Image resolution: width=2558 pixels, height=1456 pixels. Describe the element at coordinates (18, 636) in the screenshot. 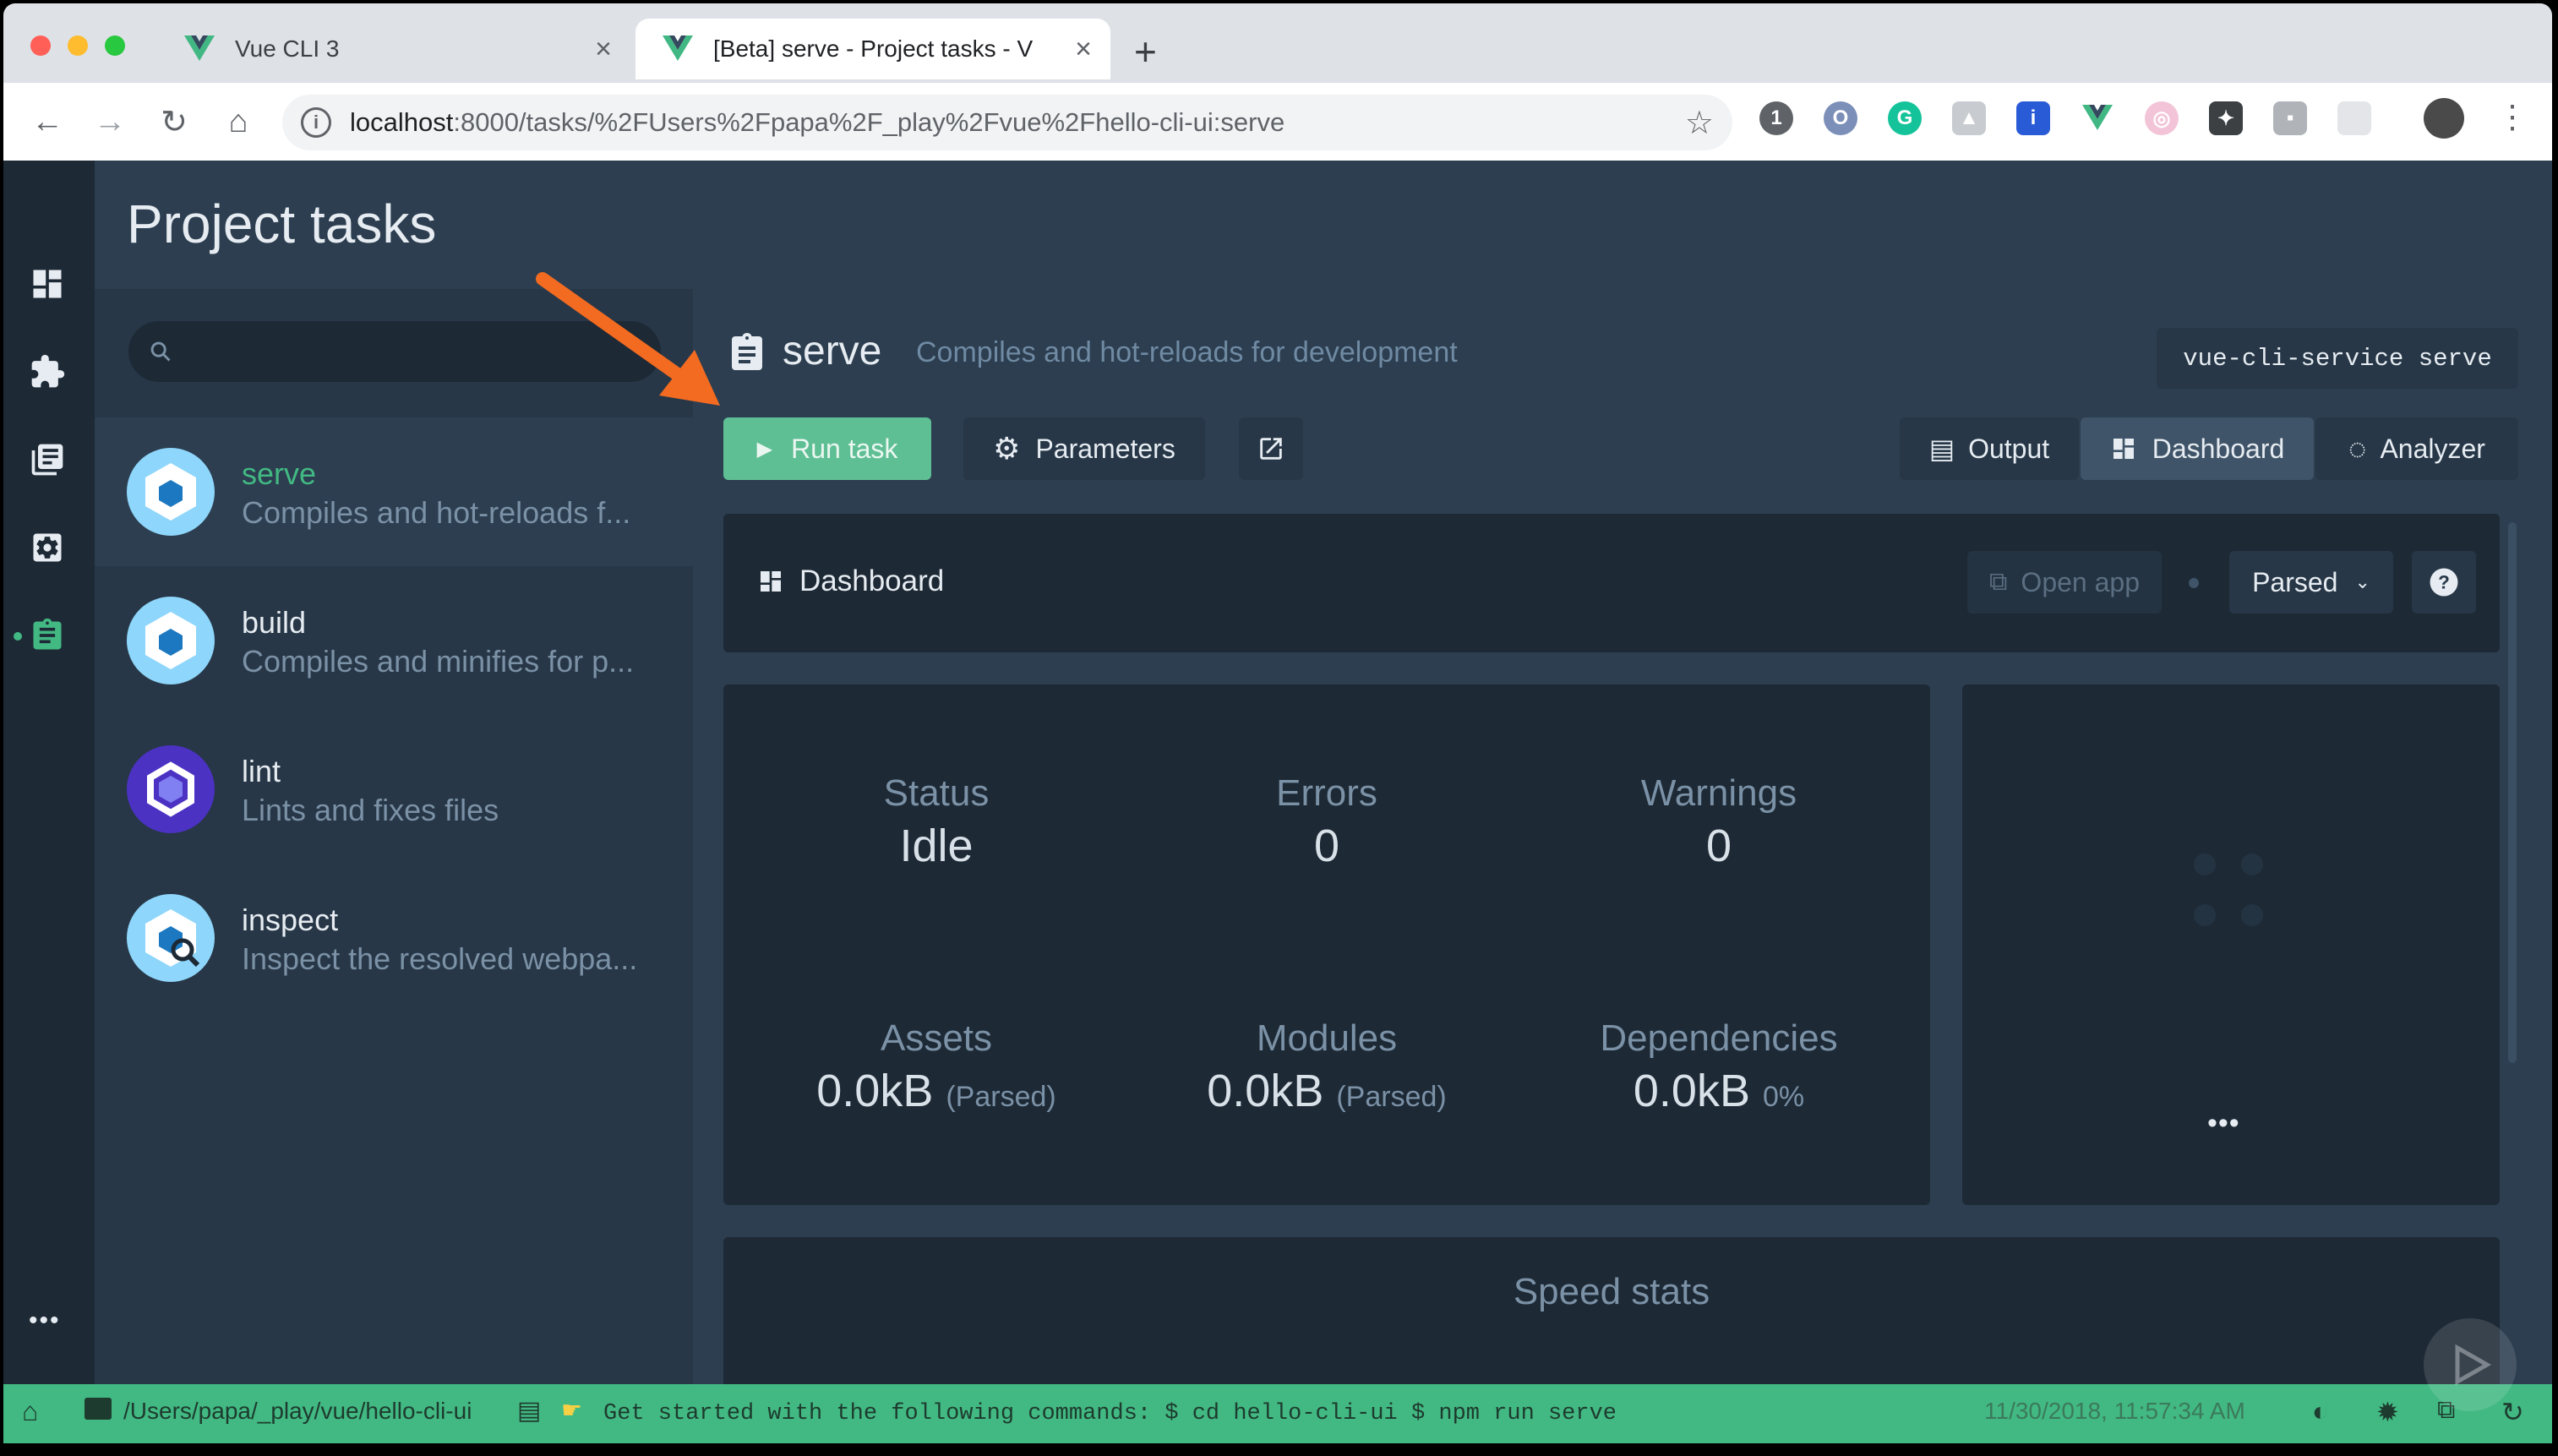

I see `active-indicator` at that location.